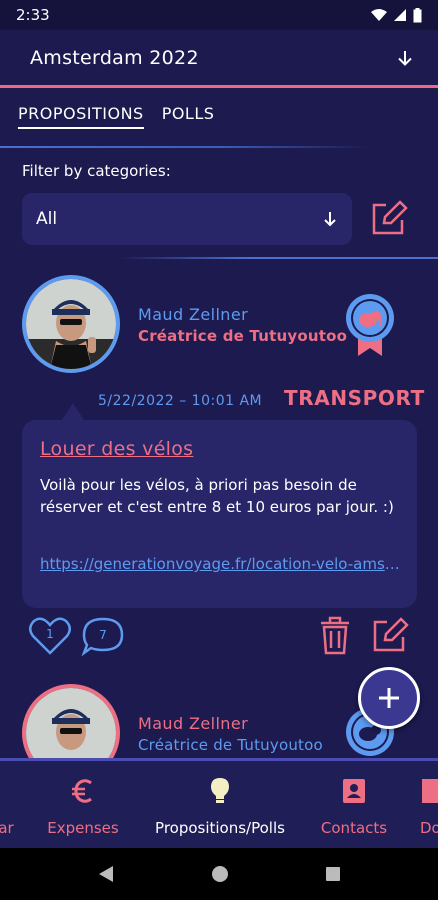  Describe the element at coordinates (10, 806) in the screenshot. I see `nav-item-calendar: Calendar` at that location.